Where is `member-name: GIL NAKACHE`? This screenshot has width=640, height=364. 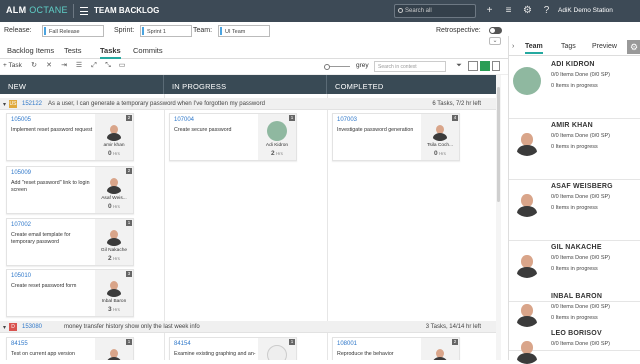 member-name: GIL NAKACHE is located at coordinates (576, 247).